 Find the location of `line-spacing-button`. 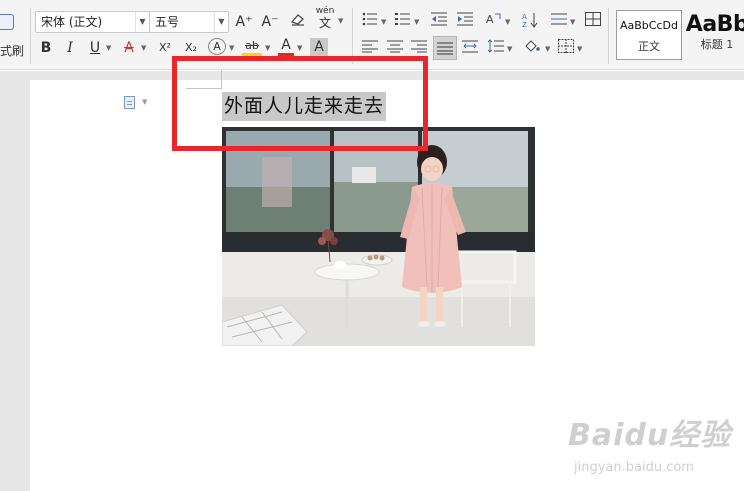

line-spacing-button is located at coordinates (496, 49).